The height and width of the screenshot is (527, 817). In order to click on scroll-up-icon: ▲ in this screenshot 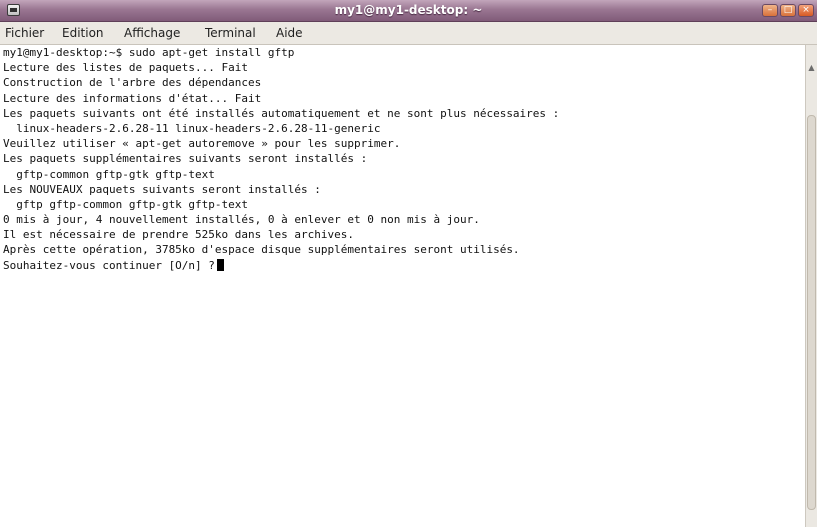, I will do `click(811, 68)`.